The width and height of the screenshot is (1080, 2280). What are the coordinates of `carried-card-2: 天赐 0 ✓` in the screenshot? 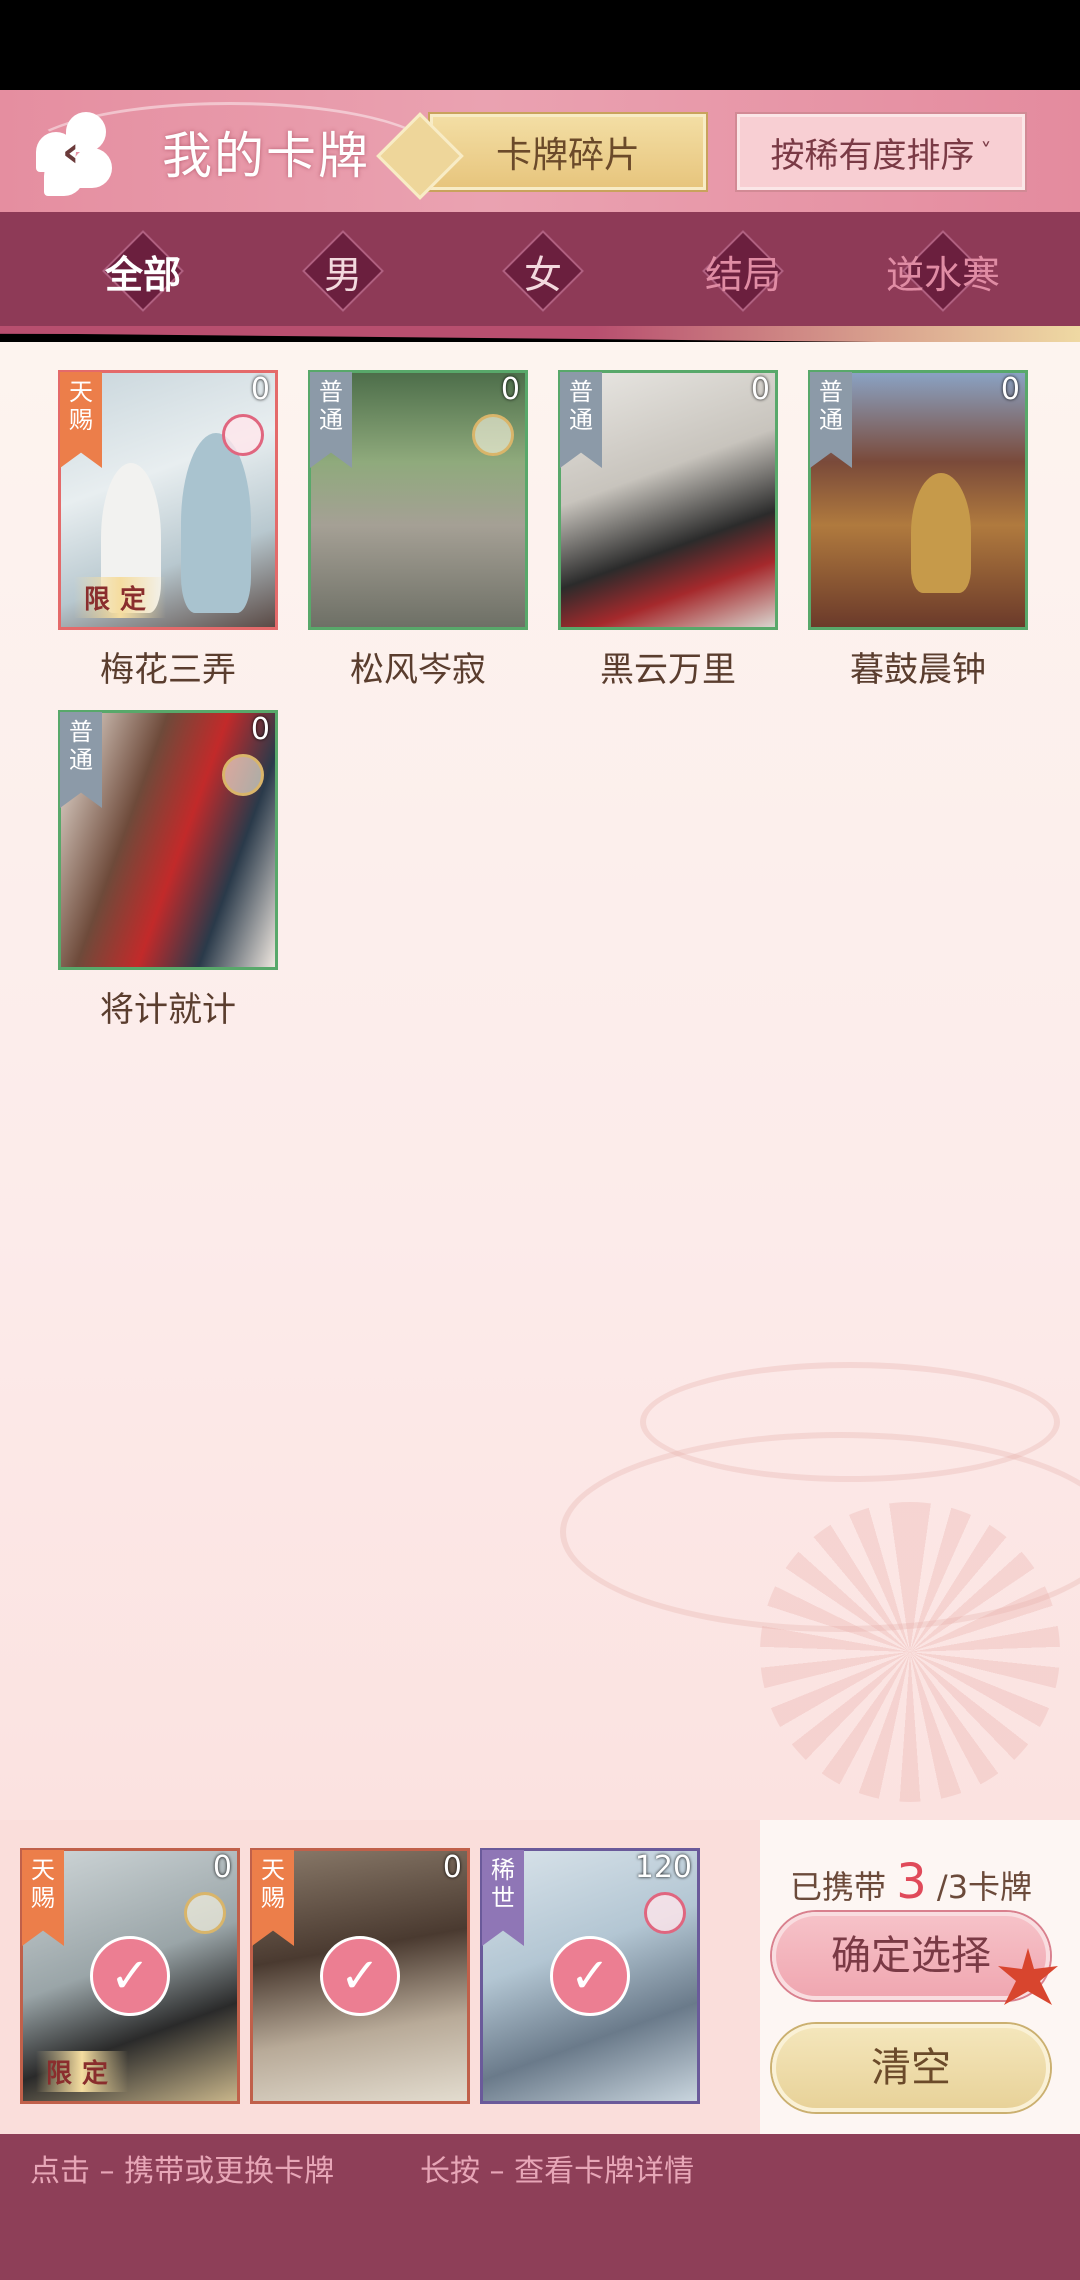 It's located at (360, 1976).